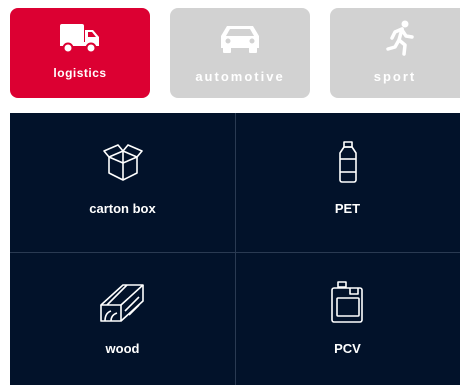 The height and width of the screenshot is (385, 460). I want to click on truck-icon, so click(80, 38).